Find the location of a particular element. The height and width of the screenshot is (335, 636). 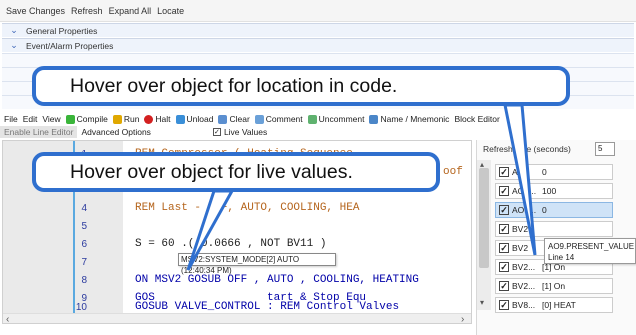

code-line: 4 REM Last - OFF, AUTO, COOLING, HEA is located at coordinates (237, 208).